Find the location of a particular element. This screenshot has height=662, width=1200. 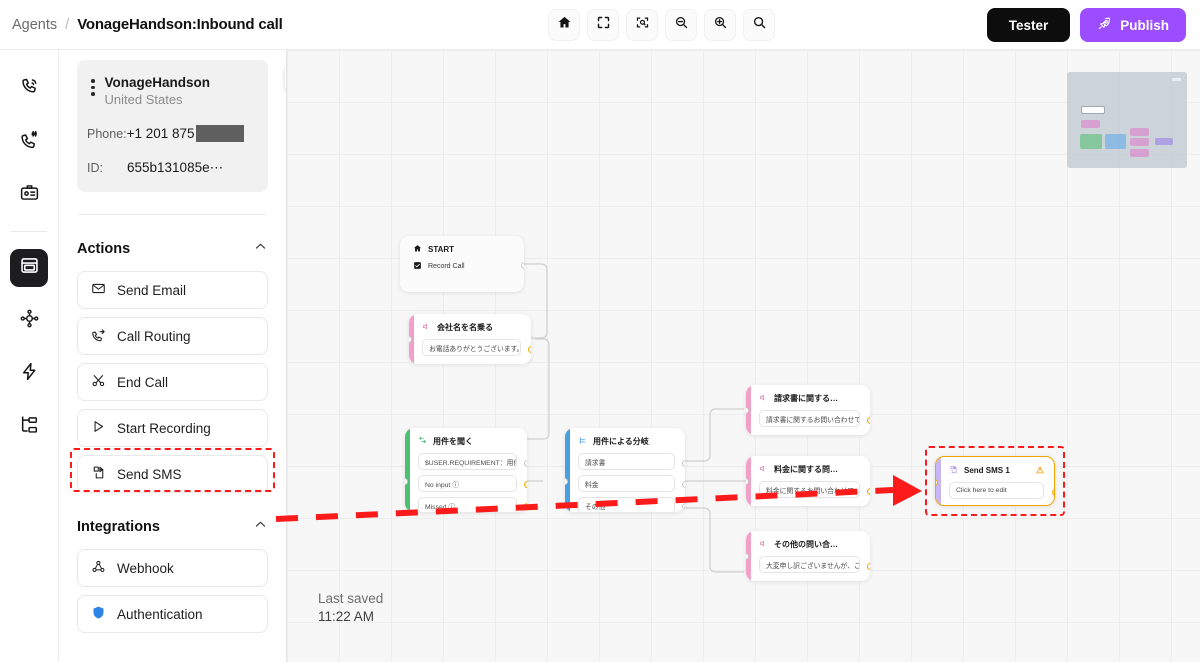

node-output-port-no-input is located at coordinates (525, 484).